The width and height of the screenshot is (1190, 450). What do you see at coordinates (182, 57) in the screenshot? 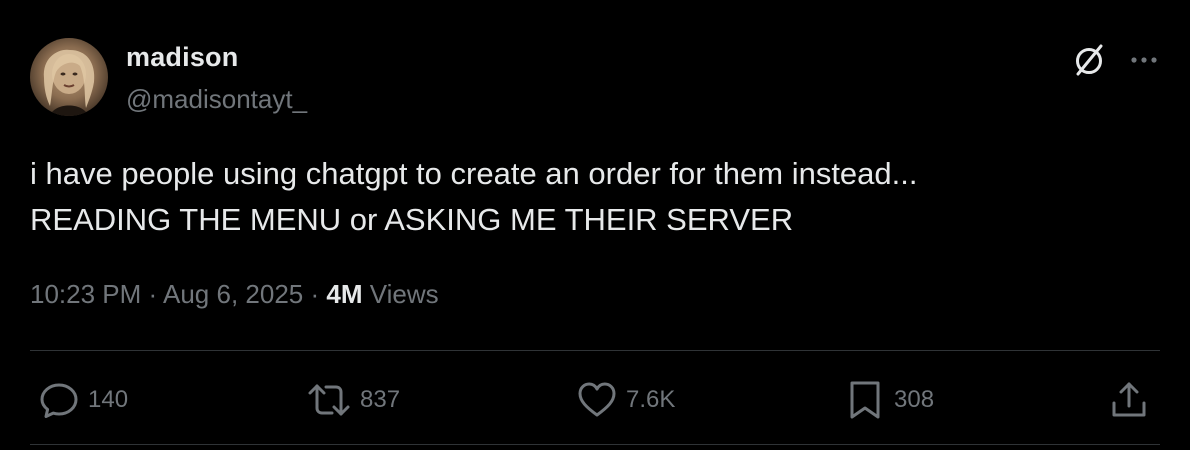
I see `author-name: madison` at bounding box center [182, 57].